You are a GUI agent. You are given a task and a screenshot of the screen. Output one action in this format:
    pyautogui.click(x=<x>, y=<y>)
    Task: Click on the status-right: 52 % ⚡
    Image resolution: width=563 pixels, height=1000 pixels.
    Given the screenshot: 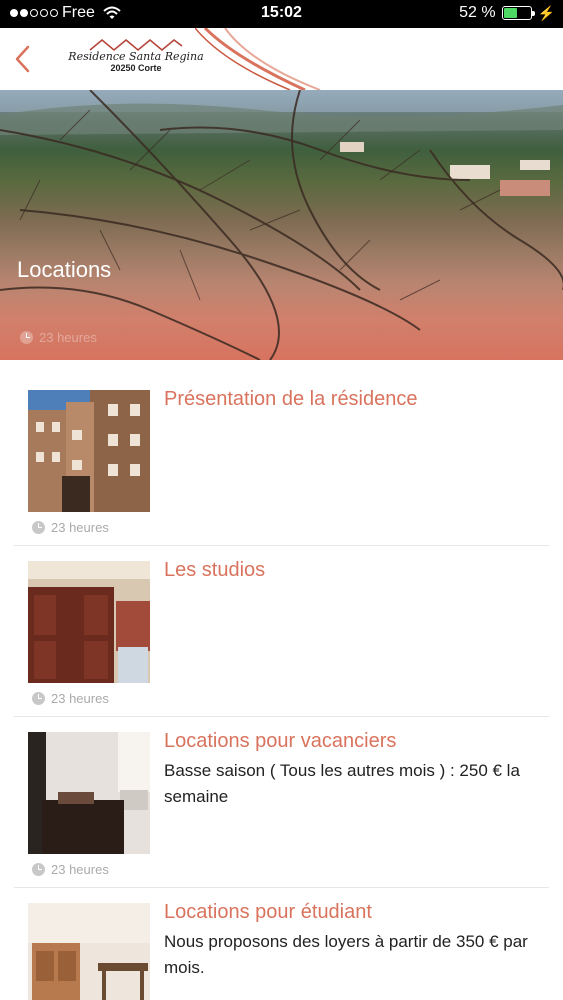 What is the action you would take?
    pyautogui.click(x=507, y=13)
    